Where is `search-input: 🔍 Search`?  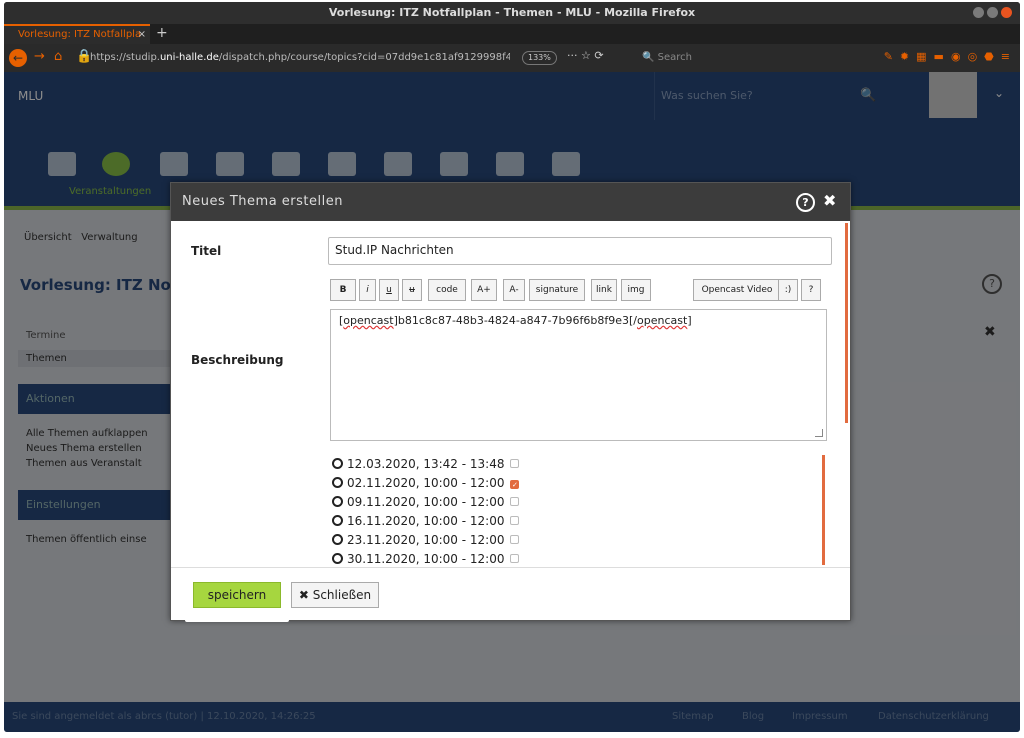
search-input: 🔍 Search is located at coordinates (732, 58).